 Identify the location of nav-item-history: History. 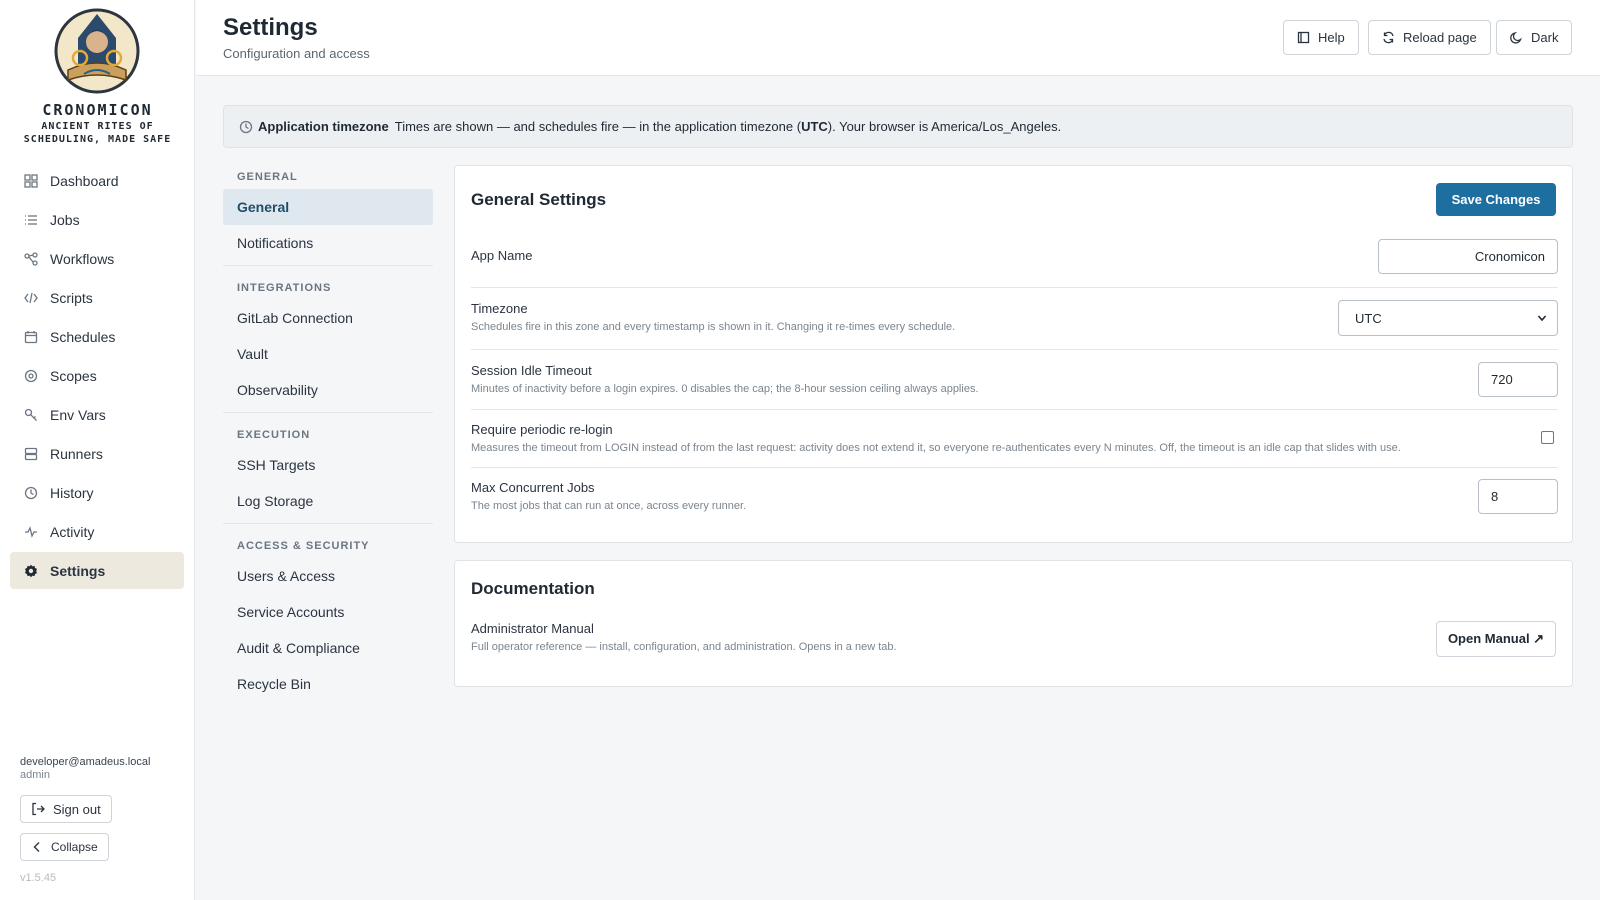
(97, 492).